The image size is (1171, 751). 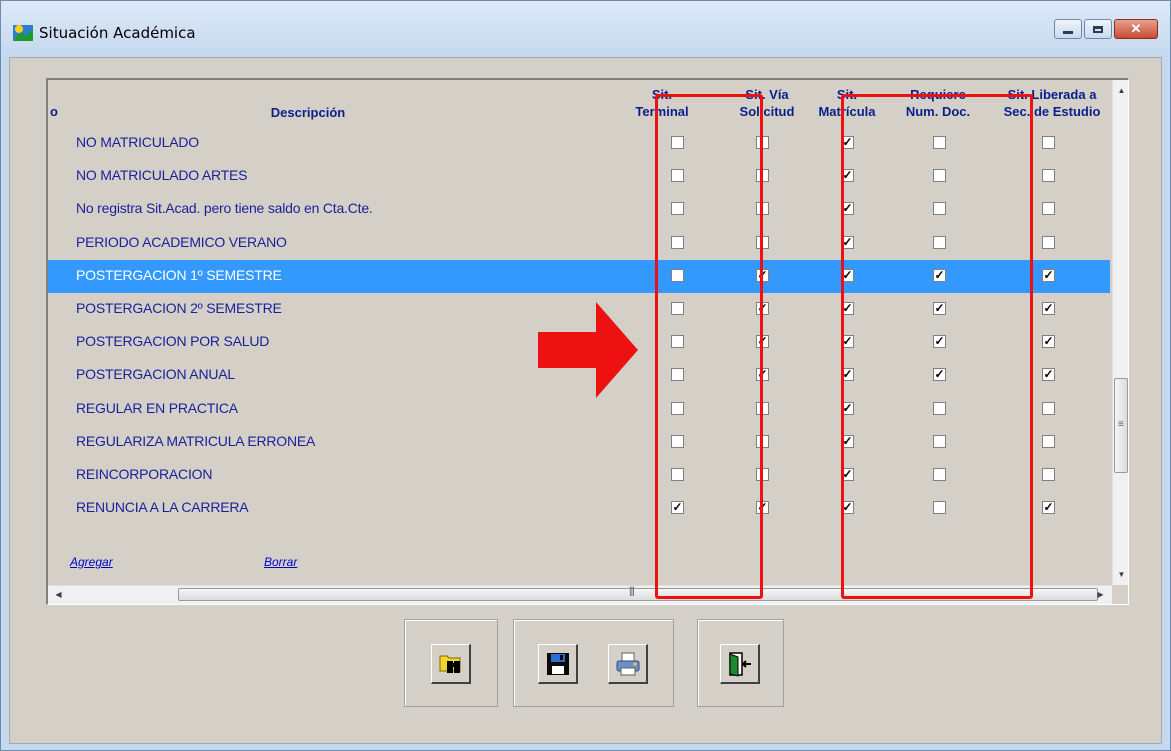 I want to click on close-button: ✕, so click(x=1136, y=29).